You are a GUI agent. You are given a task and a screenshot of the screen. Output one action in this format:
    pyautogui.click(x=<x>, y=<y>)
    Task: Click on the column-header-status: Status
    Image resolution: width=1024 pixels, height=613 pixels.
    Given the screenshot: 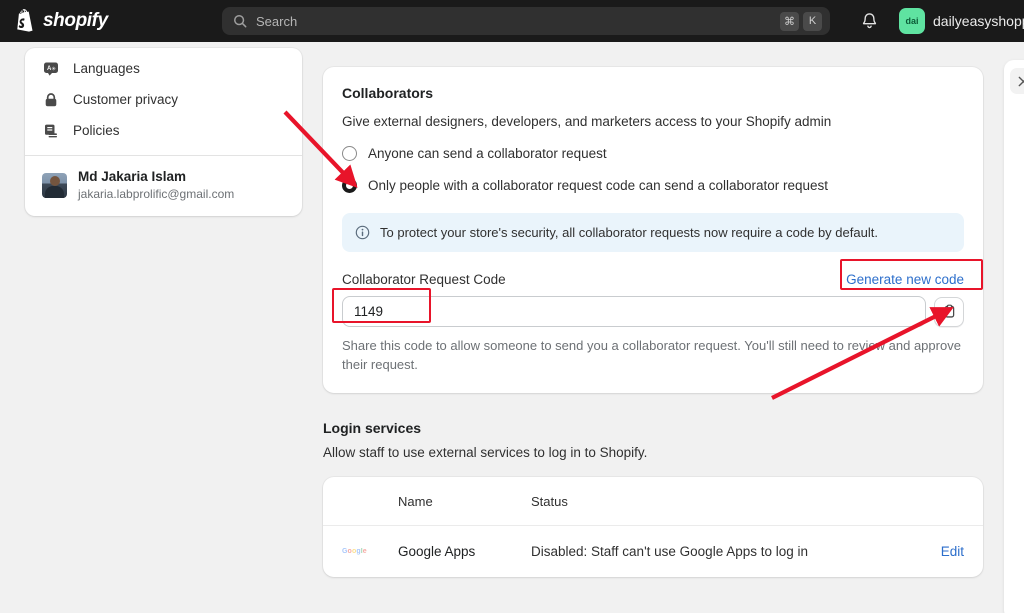 What is the action you would take?
    pyautogui.click(x=549, y=501)
    